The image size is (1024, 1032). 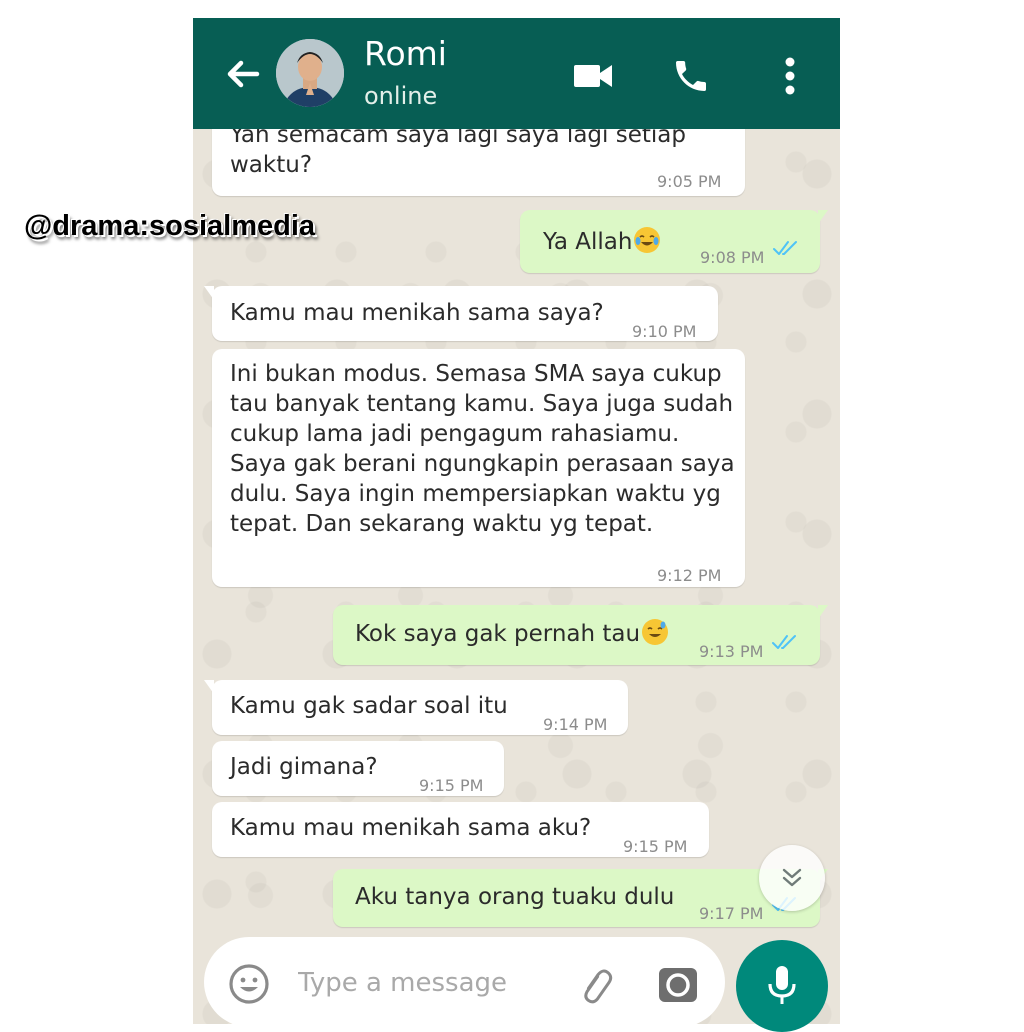 I want to click on message-bubble-incoming: Kamu mau menikah sama aku? 9:15 PM, so click(x=460, y=829).